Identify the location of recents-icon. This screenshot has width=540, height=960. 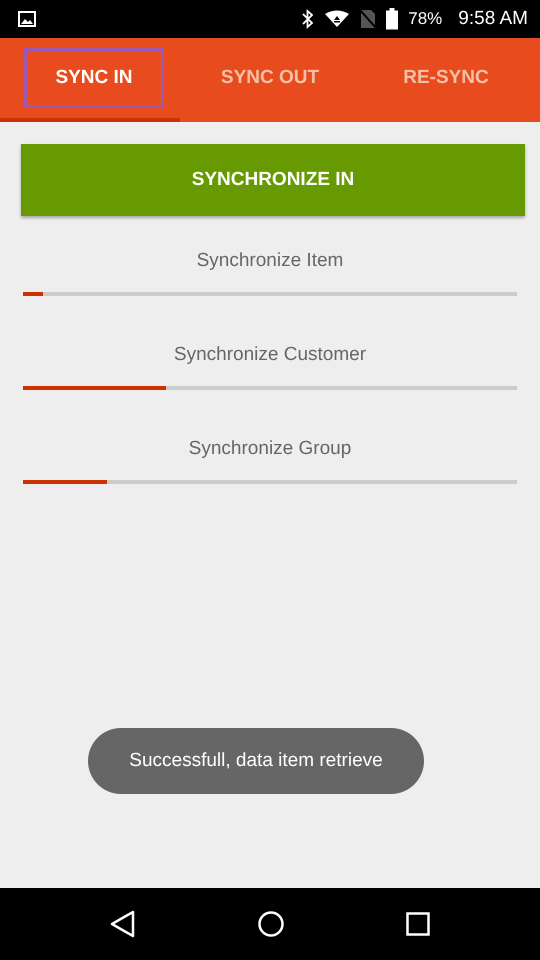
(418, 924).